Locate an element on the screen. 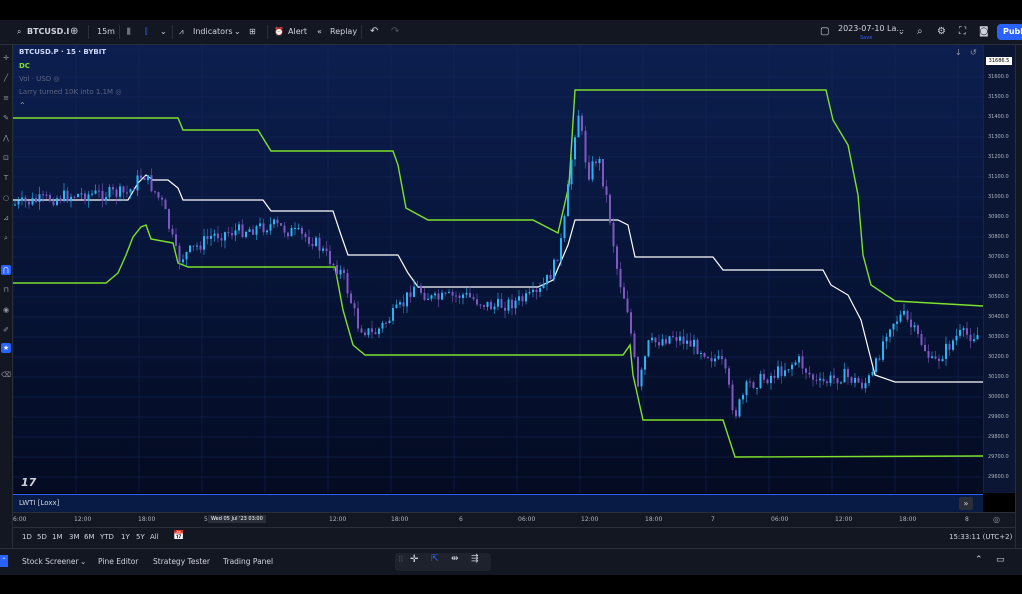 The image size is (1022, 594). projection-icon: ⊡ is located at coordinates (6, 158).